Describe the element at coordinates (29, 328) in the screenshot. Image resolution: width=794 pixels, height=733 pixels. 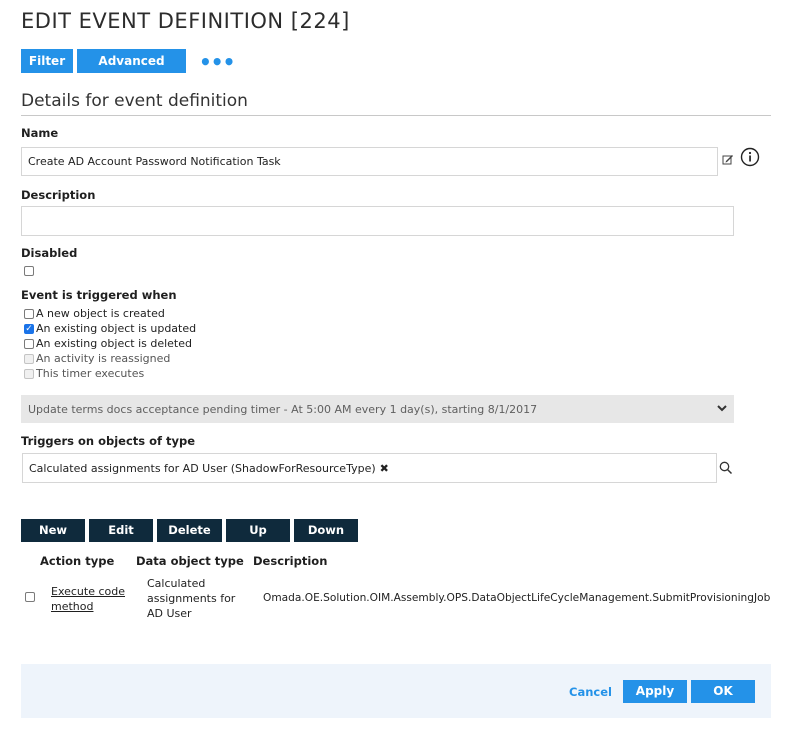
I see `updated-checkbox: ✓` at that location.